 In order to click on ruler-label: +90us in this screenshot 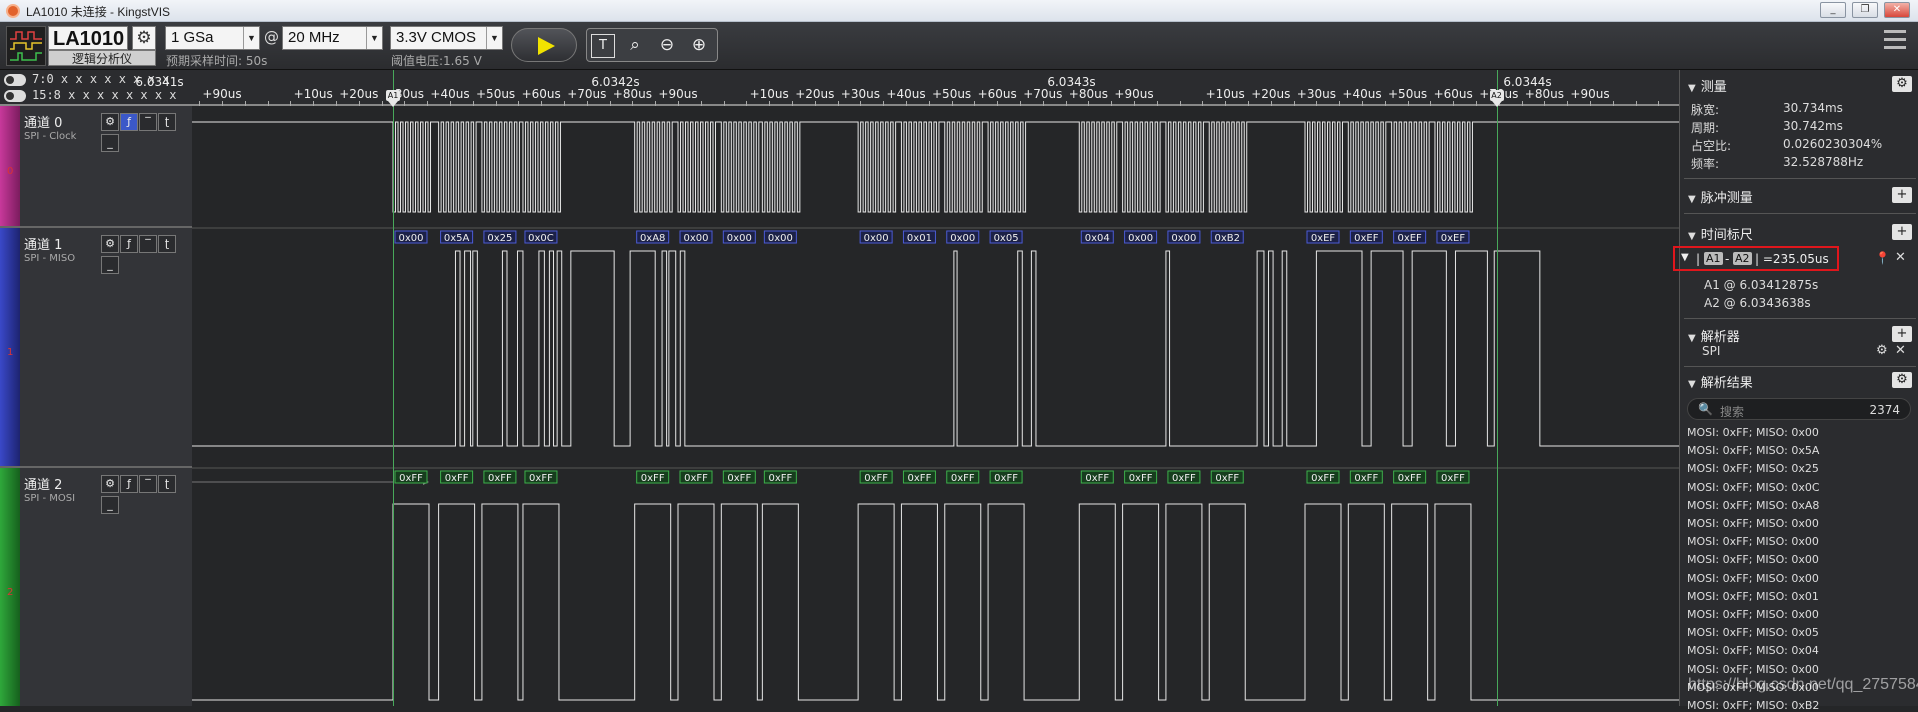, I will do `click(1590, 94)`.